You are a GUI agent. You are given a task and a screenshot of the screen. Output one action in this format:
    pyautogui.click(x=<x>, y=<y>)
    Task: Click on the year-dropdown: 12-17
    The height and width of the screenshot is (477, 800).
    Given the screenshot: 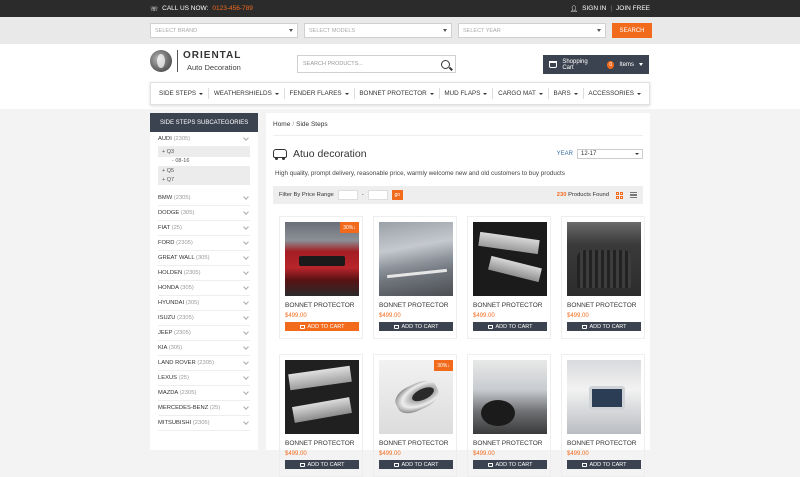 What is the action you would take?
    pyautogui.click(x=610, y=153)
    